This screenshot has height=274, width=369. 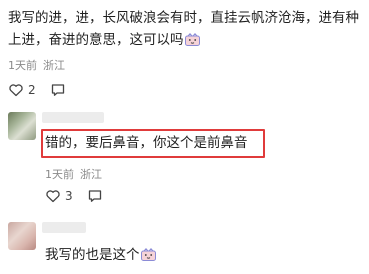 I want to click on reply-text: 我写的也是这个, so click(x=100, y=255).